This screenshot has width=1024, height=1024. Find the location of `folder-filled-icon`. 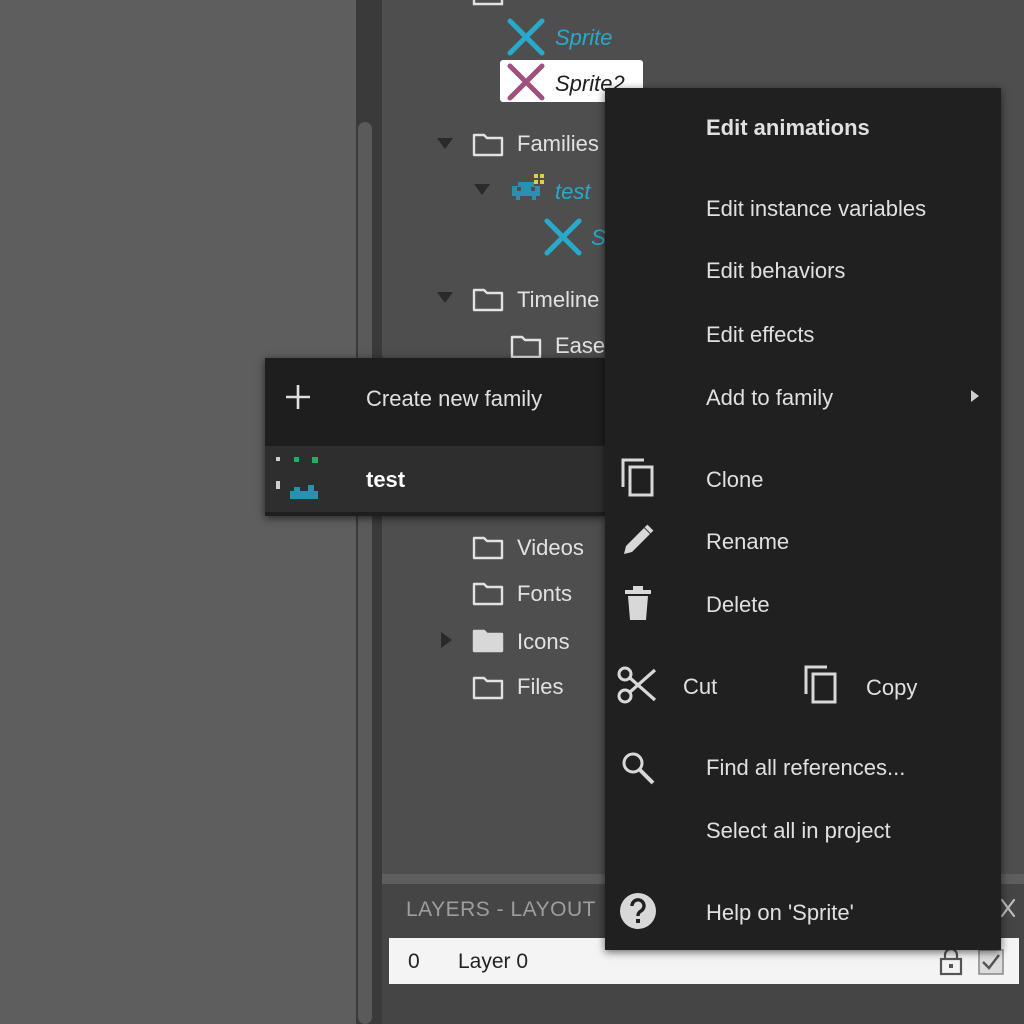

folder-filled-icon is located at coordinates (488, 641).